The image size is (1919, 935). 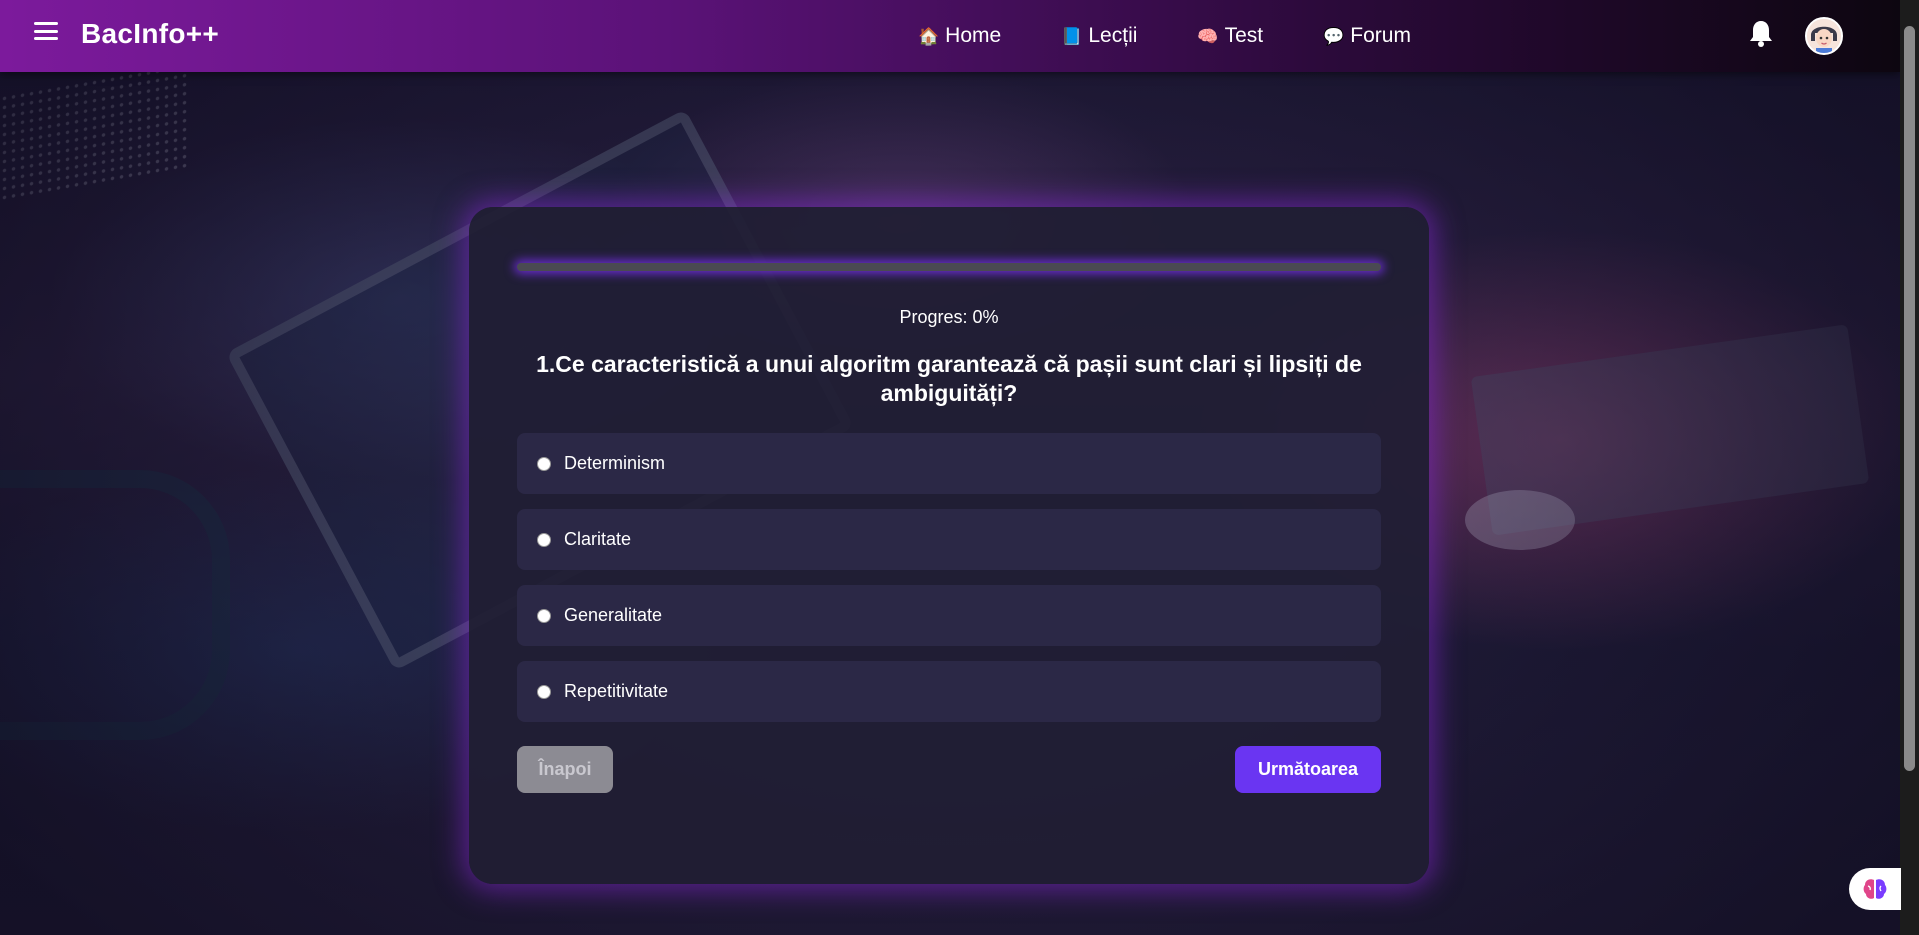 I want to click on progress-label: Progres: 0%, so click(x=949, y=317).